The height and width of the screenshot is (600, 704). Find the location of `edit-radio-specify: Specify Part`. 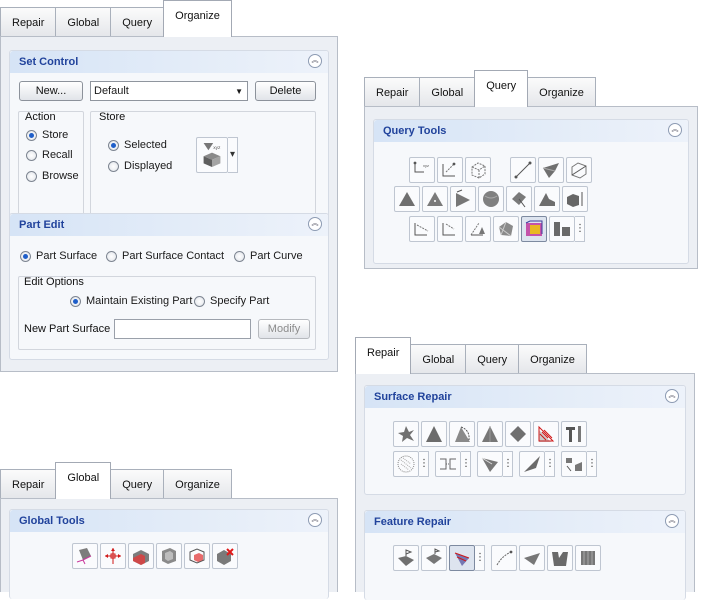

edit-radio-specify: Specify Part is located at coordinates (231, 301).